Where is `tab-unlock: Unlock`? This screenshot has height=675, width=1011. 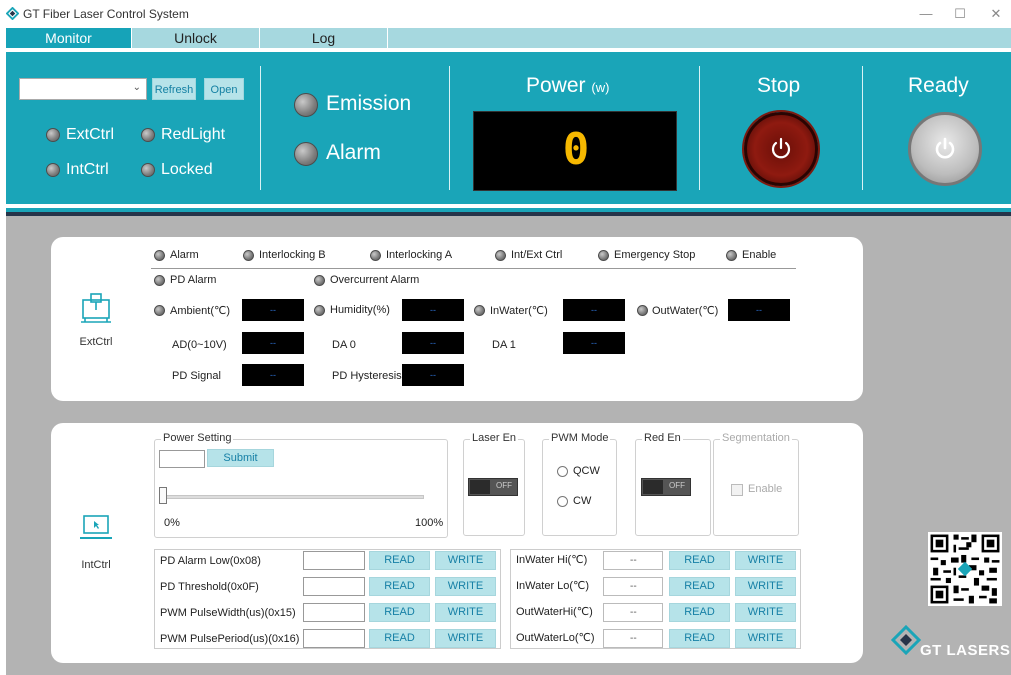
tab-unlock: Unlock is located at coordinates (196, 38).